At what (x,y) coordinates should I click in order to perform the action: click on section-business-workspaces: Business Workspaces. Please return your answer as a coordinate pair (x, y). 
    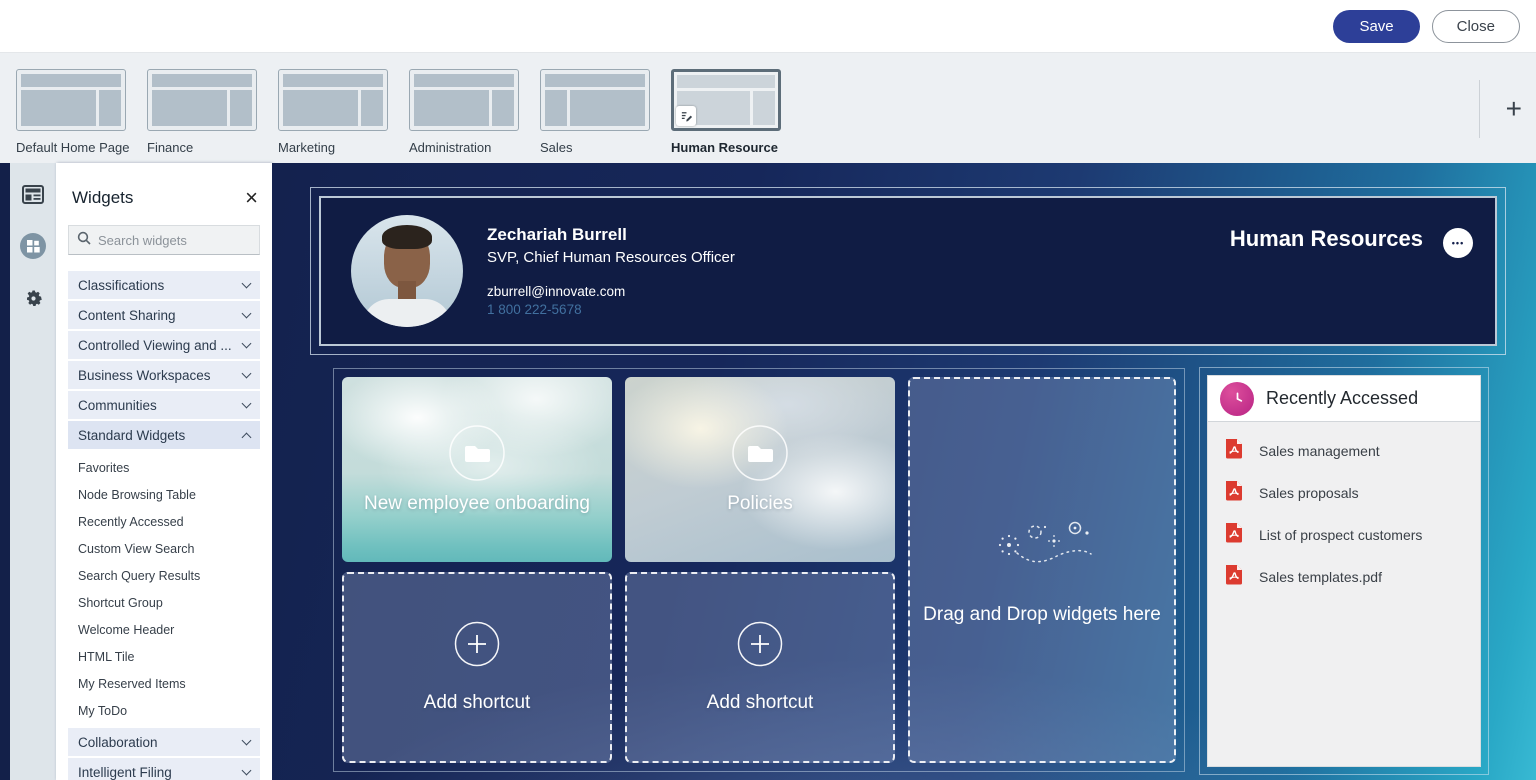
    Looking at the image, I should click on (164, 375).